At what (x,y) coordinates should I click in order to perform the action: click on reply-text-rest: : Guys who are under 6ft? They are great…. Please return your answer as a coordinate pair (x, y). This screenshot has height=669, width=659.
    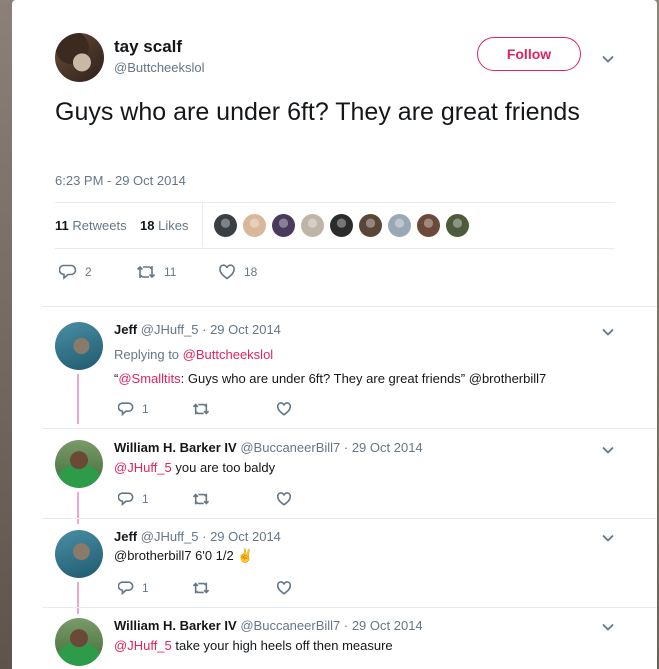
    Looking at the image, I should click on (363, 378).